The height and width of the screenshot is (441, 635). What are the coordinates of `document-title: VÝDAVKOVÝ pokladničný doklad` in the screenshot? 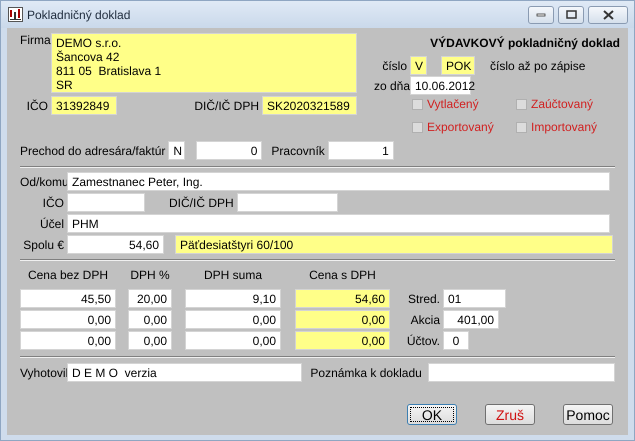 It's located at (524, 43).